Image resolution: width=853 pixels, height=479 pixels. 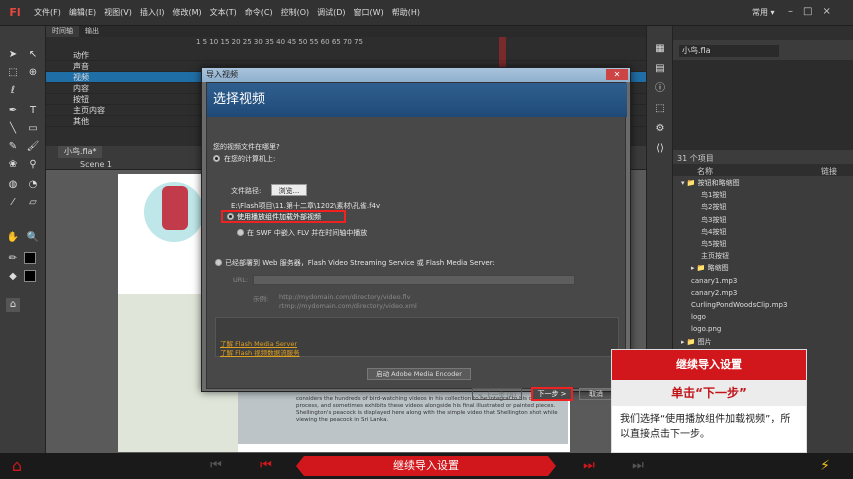 What do you see at coordinates (826, 11) in the screenshot?
I see `close-icon: ×` at bounding box center [826, 11].